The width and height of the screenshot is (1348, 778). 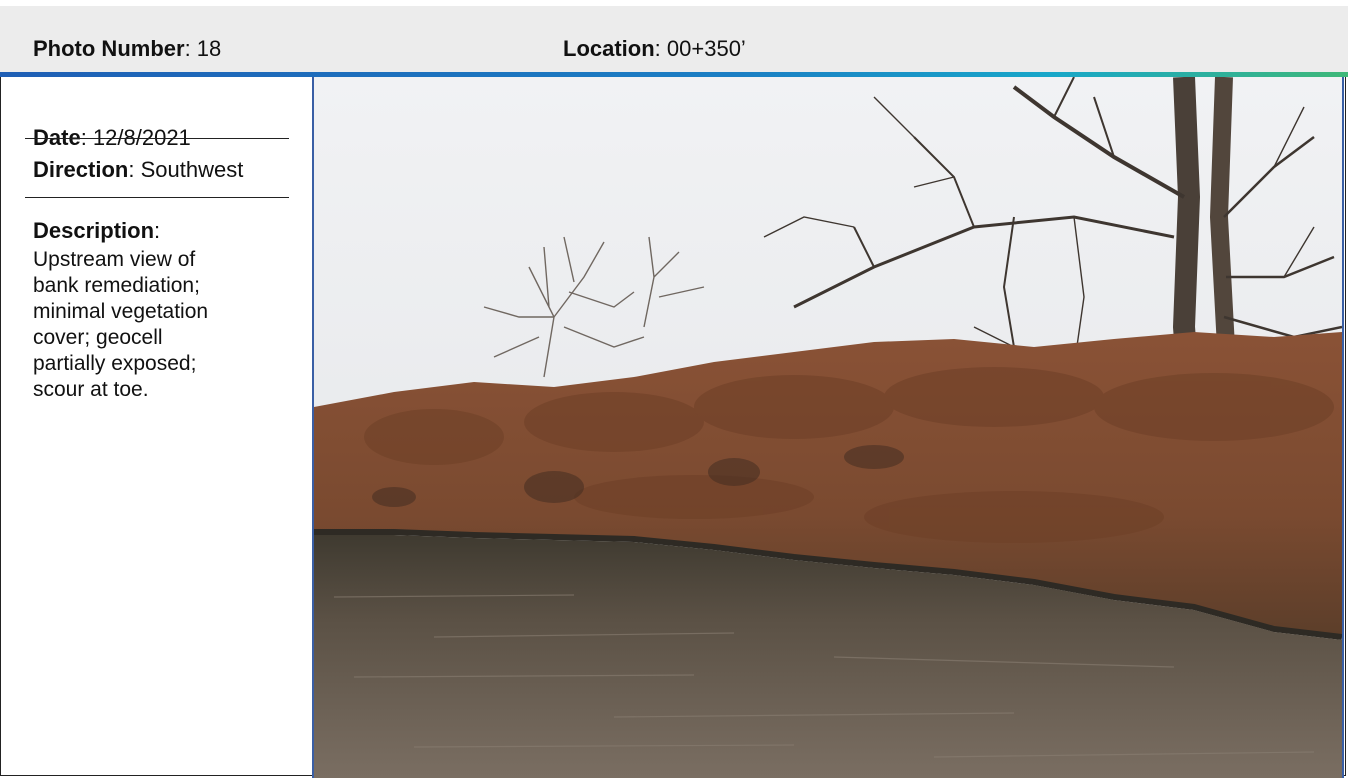 What do you see at coordinates (209, 48) in the screenshot?
I see `photo-number-value: 18` at bounding box center [209, 48].